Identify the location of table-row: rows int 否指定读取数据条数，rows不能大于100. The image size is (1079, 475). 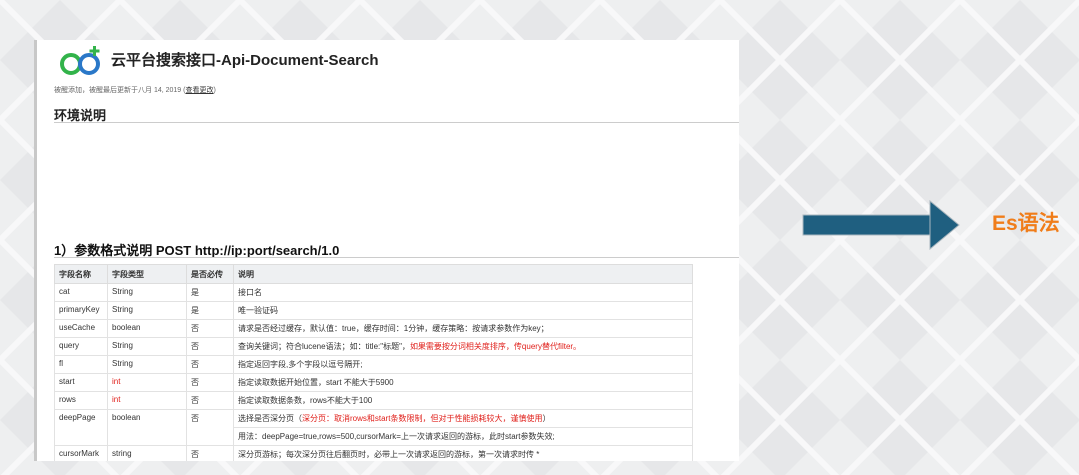
(373, 400).